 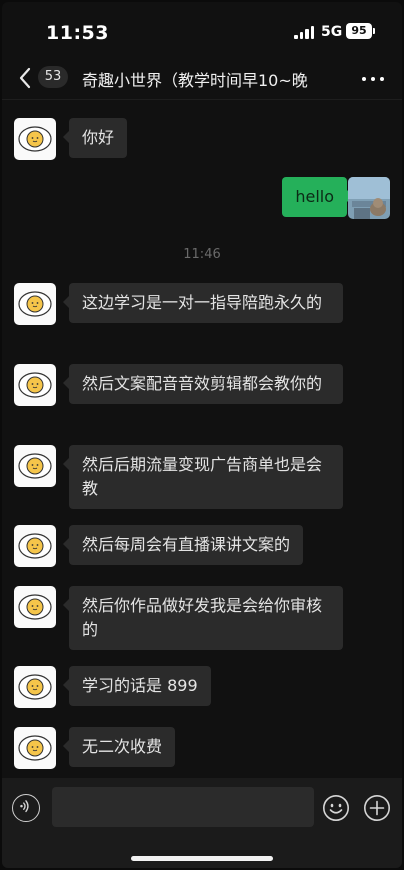 I want to click on my-message-bubble: hello, so click(x=317, y=197).